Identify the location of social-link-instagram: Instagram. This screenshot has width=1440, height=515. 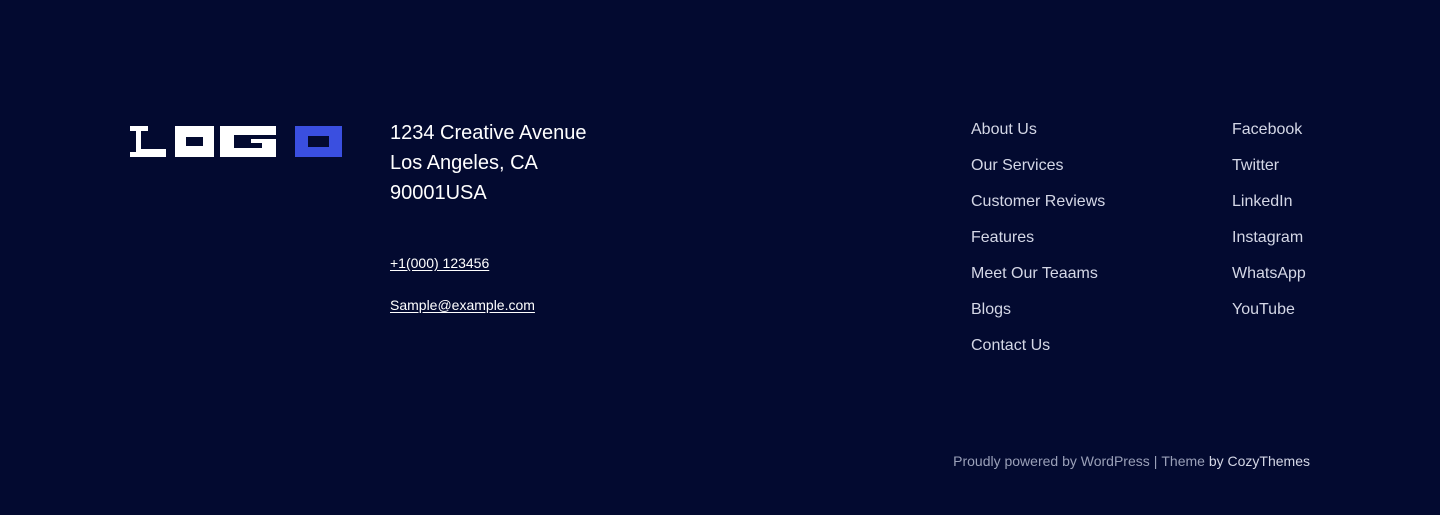
(1269, 246).